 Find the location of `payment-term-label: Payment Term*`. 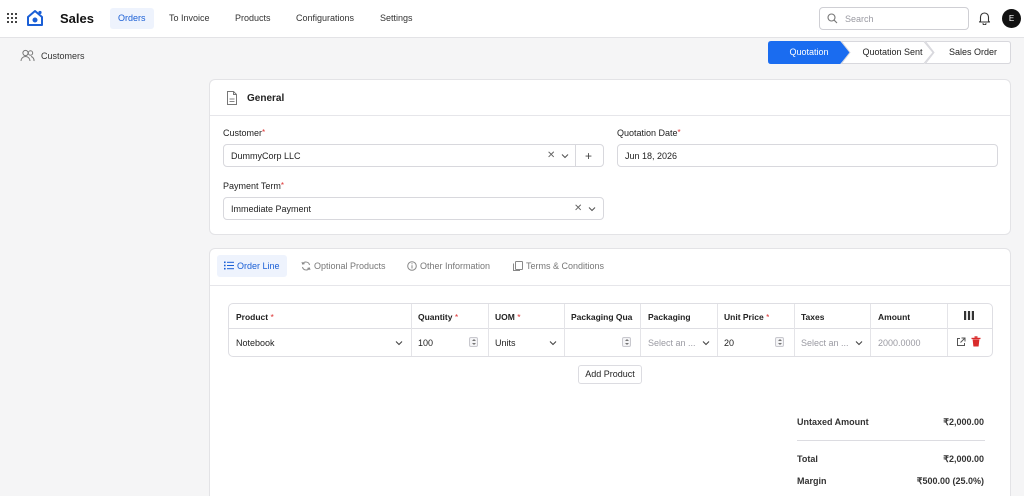

payment-term-label: Payment Term* is located at coordinates (253, 186).